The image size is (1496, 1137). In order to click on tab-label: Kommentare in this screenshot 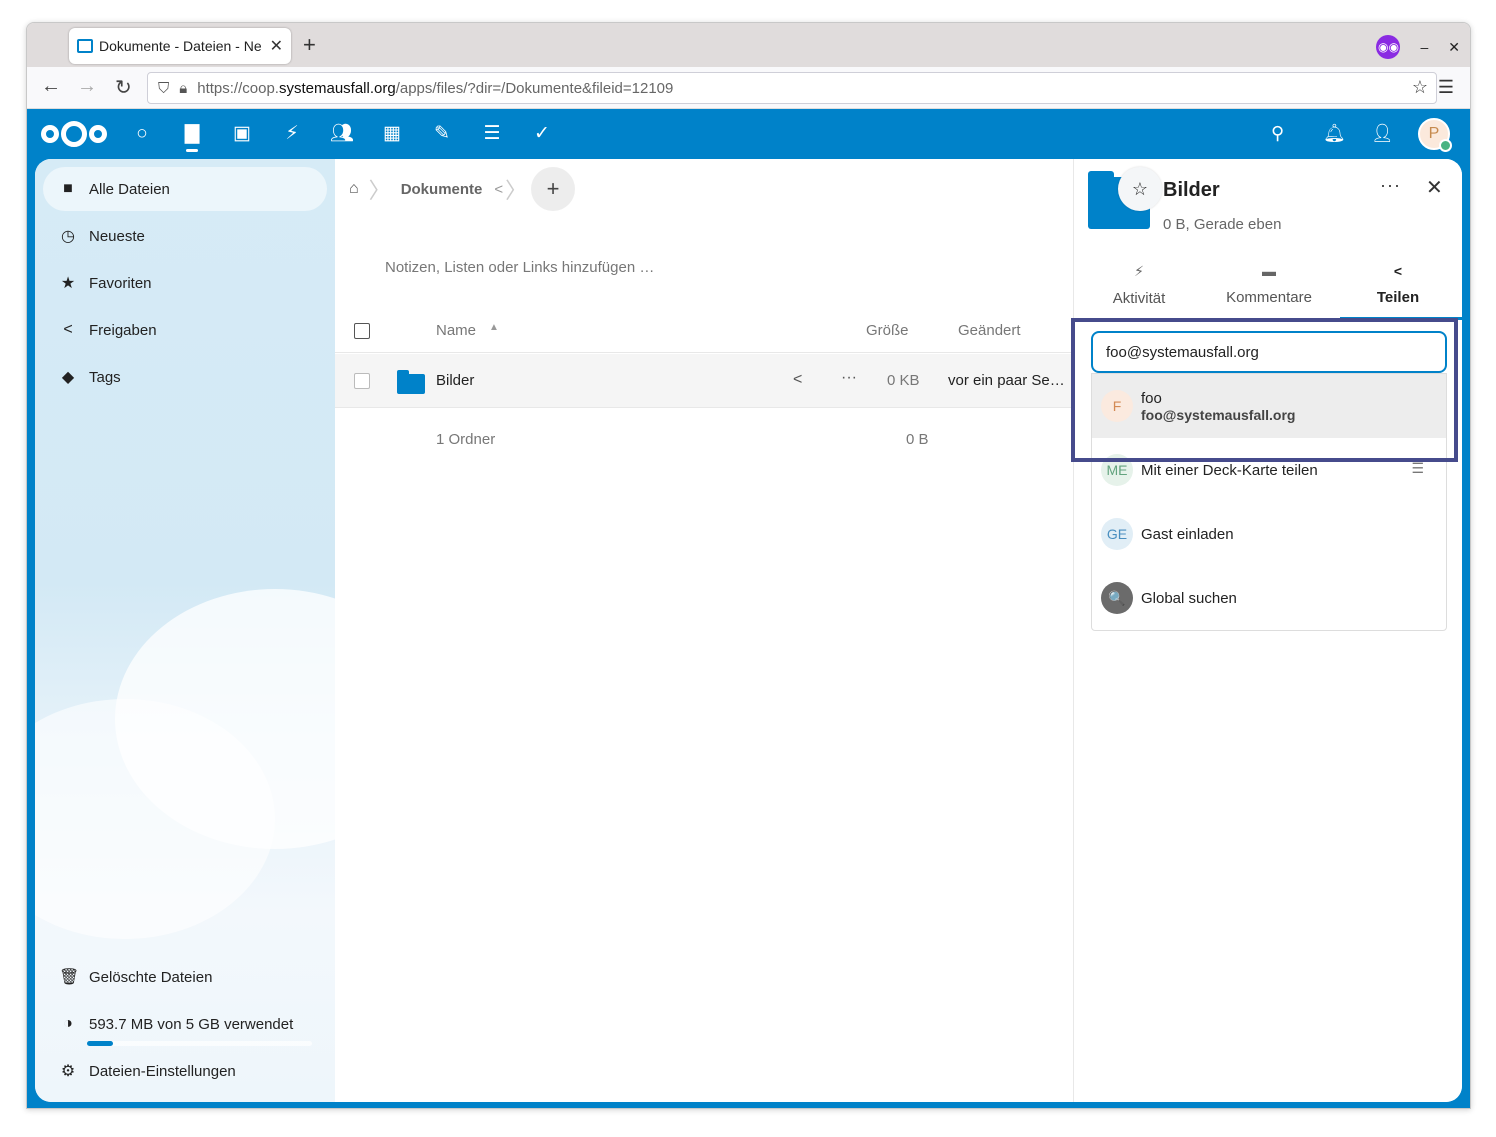, I will do `click(1269, 297)`.